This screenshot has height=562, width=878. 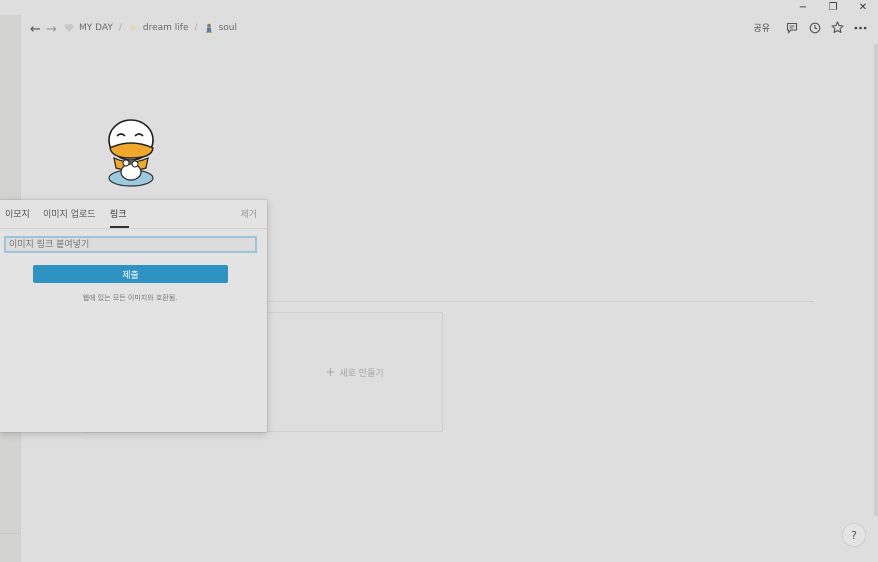 I want to click on topbar: ← → MY DAY / dream life / soul 공유, so click(x=449, y=30).